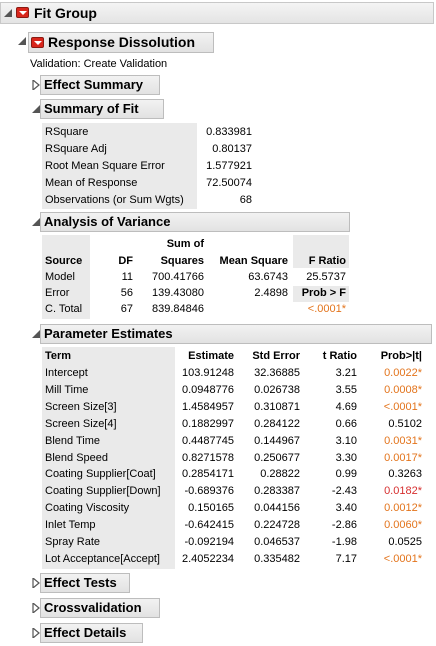 Image resolution: width=436 pixels, height=646 pixels. I want to click on validation-note: Validation: Create Validation, so click(99, 64).